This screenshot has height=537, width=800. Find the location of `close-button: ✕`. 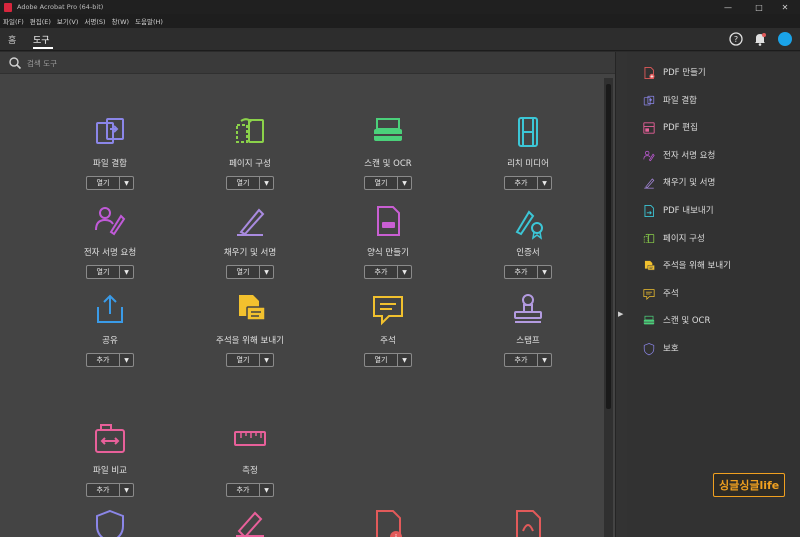

close-button: ✕ is located at coordinates (785, 7).